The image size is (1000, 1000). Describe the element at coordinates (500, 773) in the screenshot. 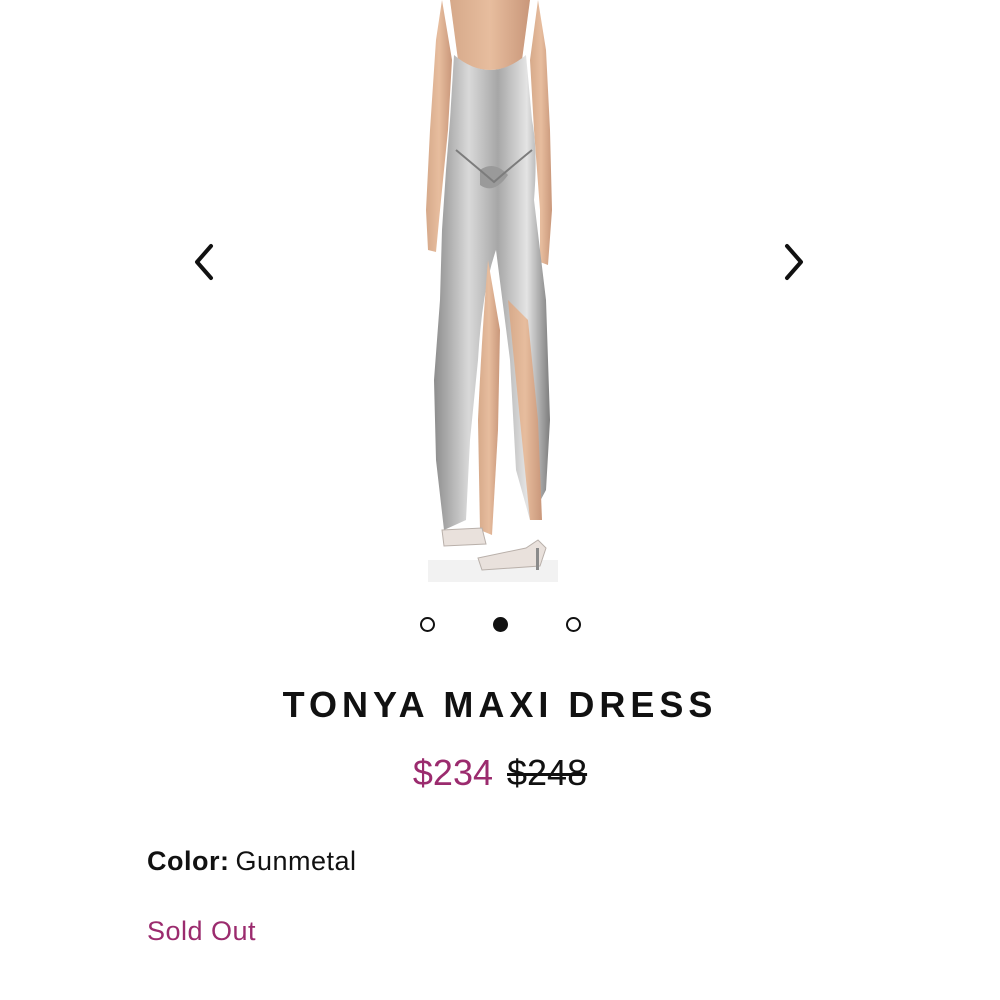

I see `price-row: $234 $248` at that location.